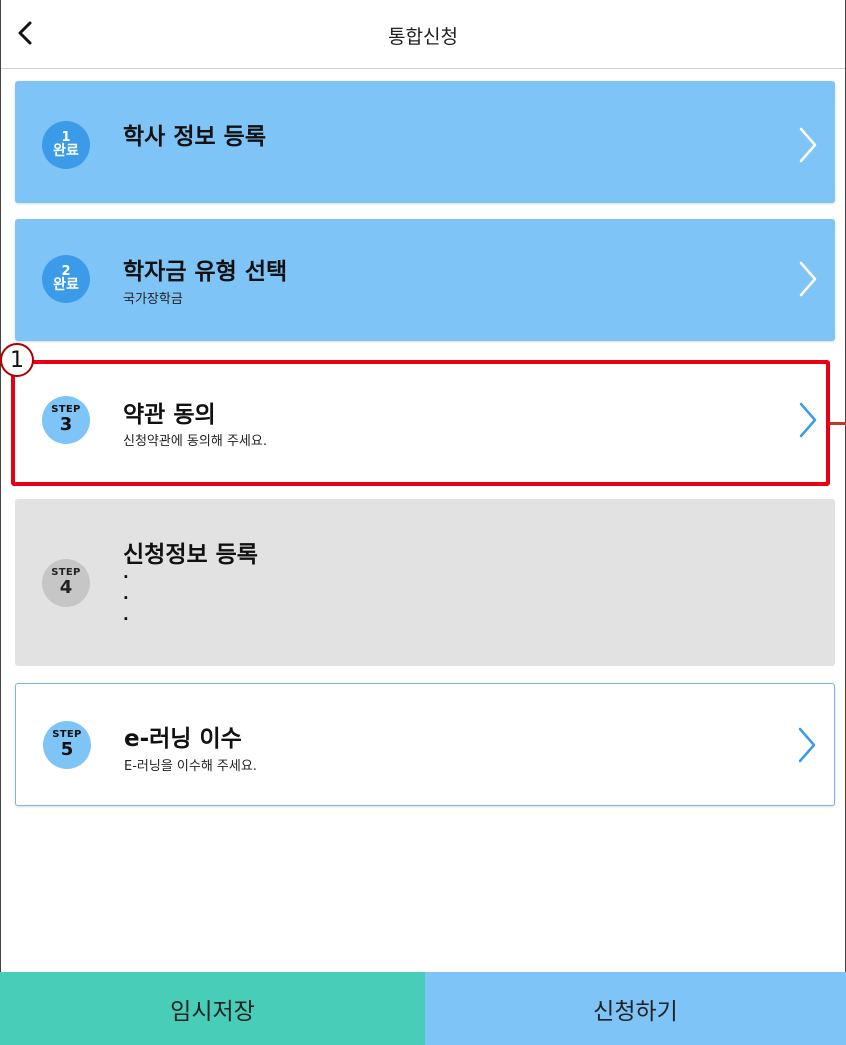  I want to click on step-2-subtitle: 국가장학금, so click(153, 299).